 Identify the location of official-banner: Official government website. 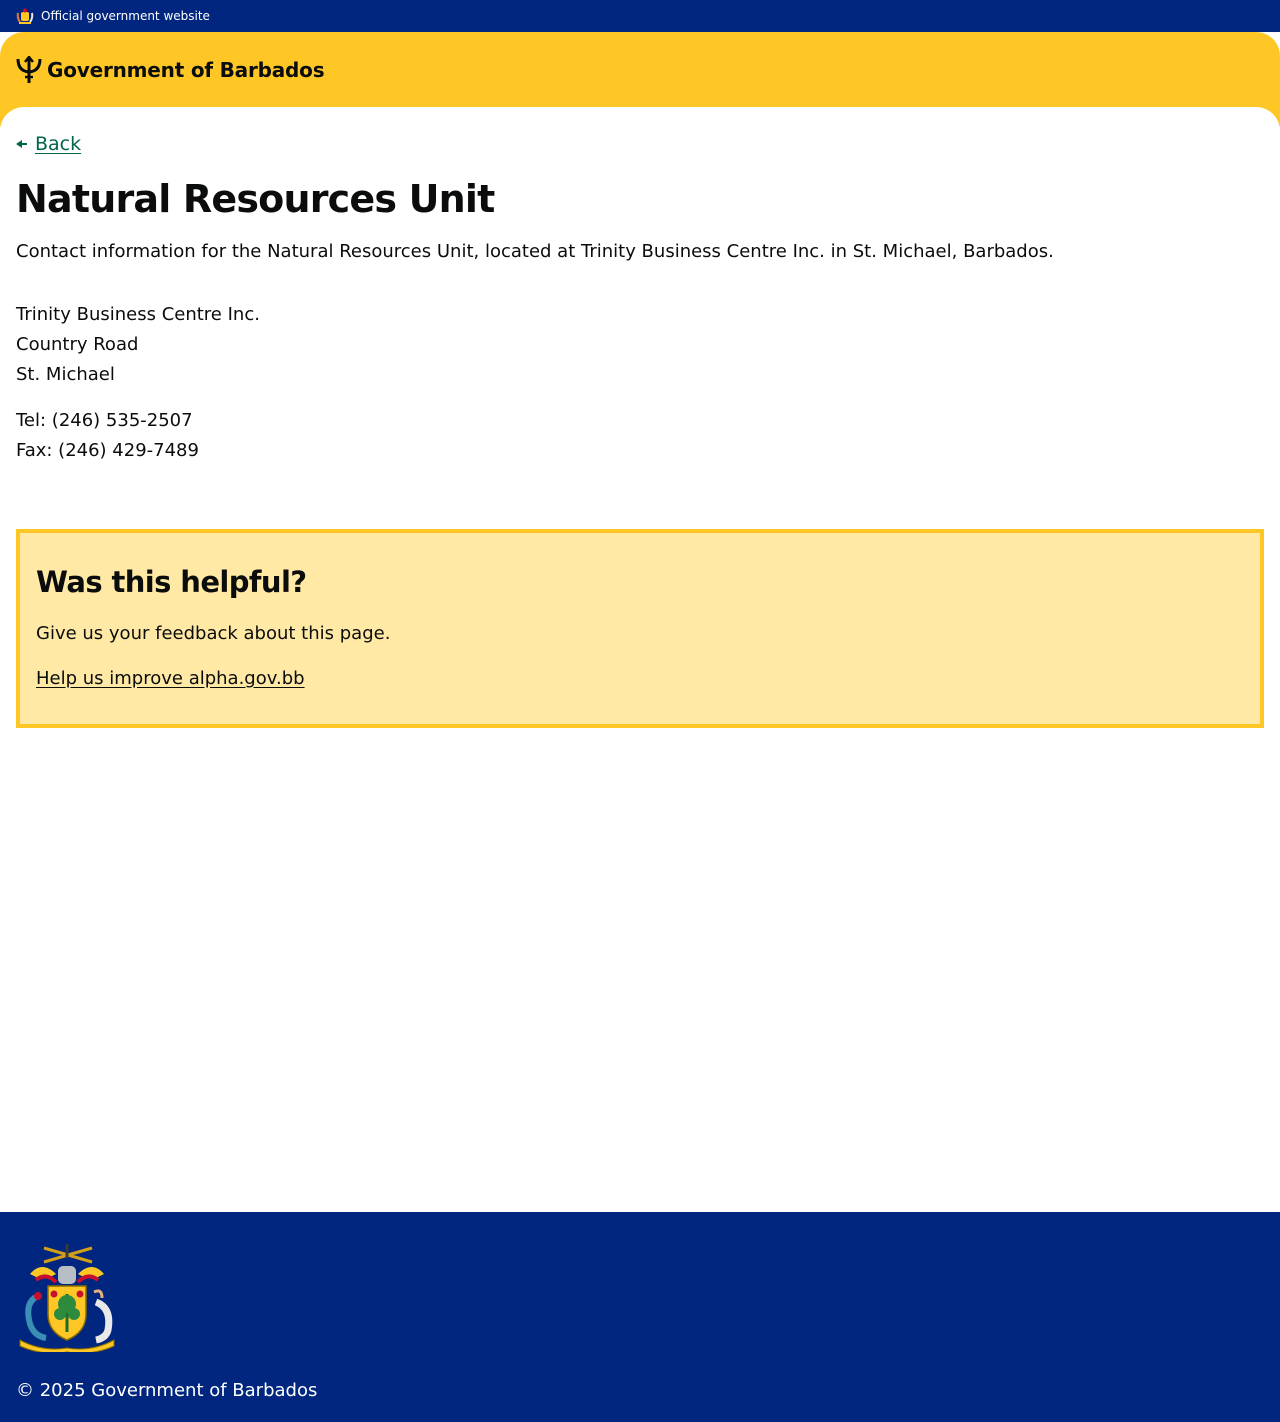
(640, 16).